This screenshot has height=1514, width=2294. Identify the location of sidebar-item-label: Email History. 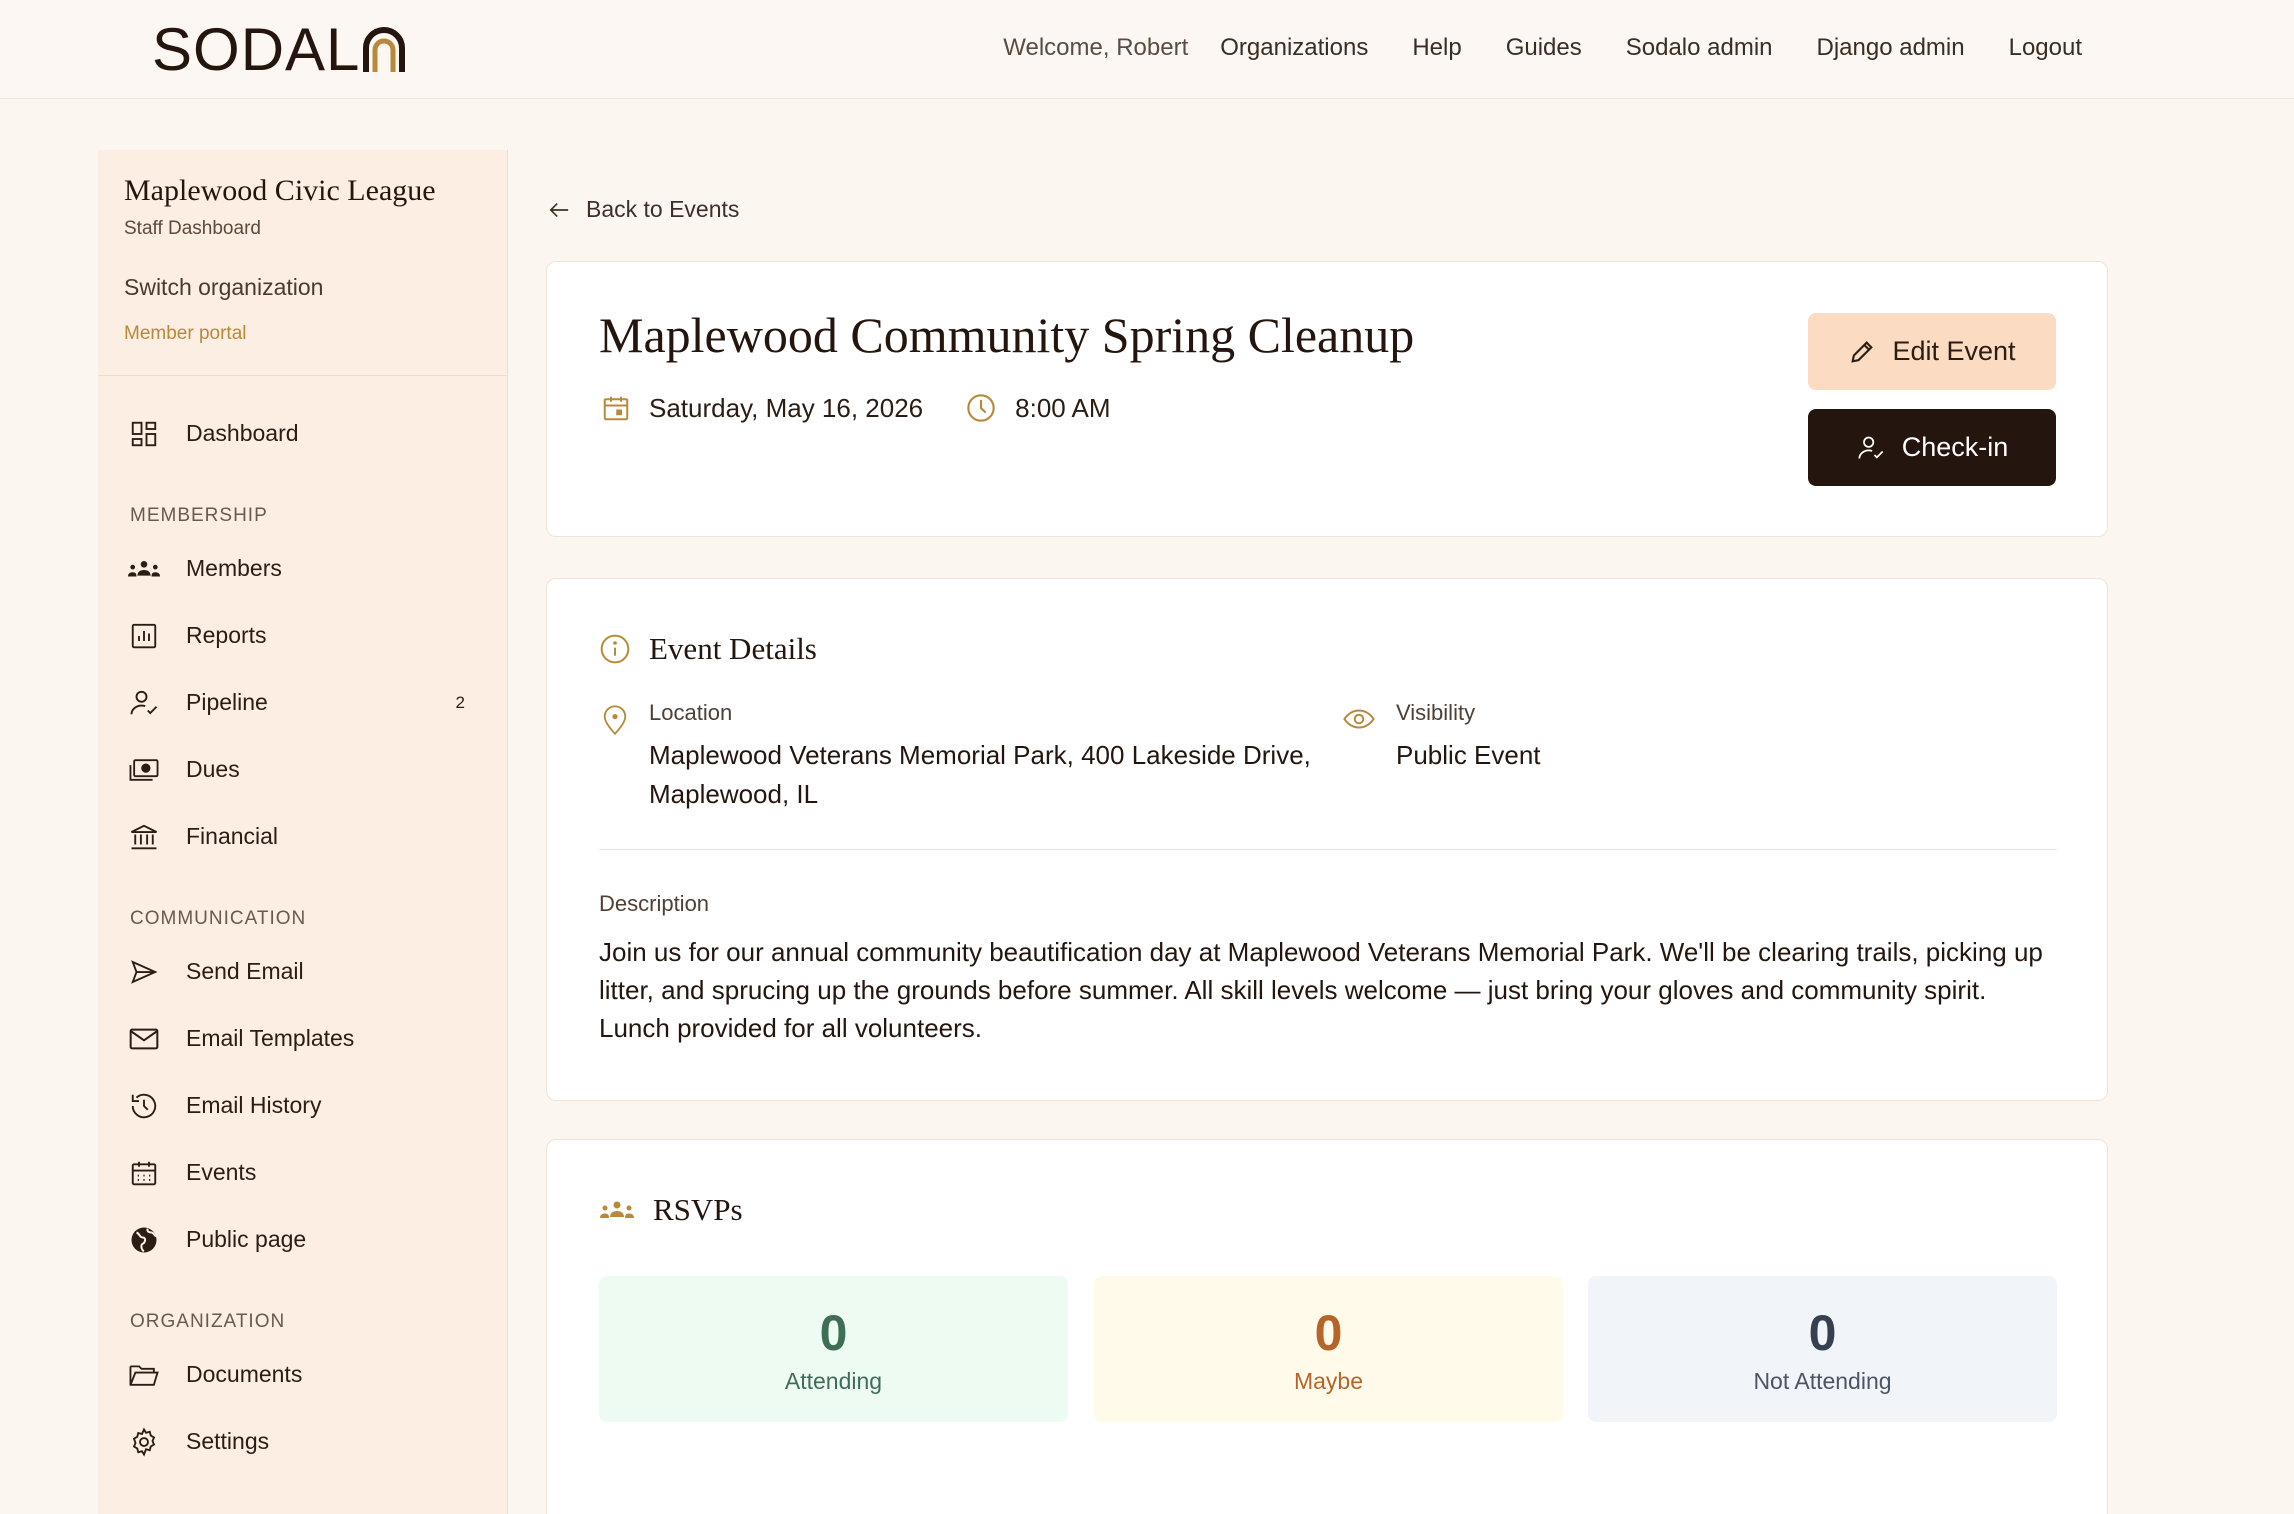
(254, 1105).